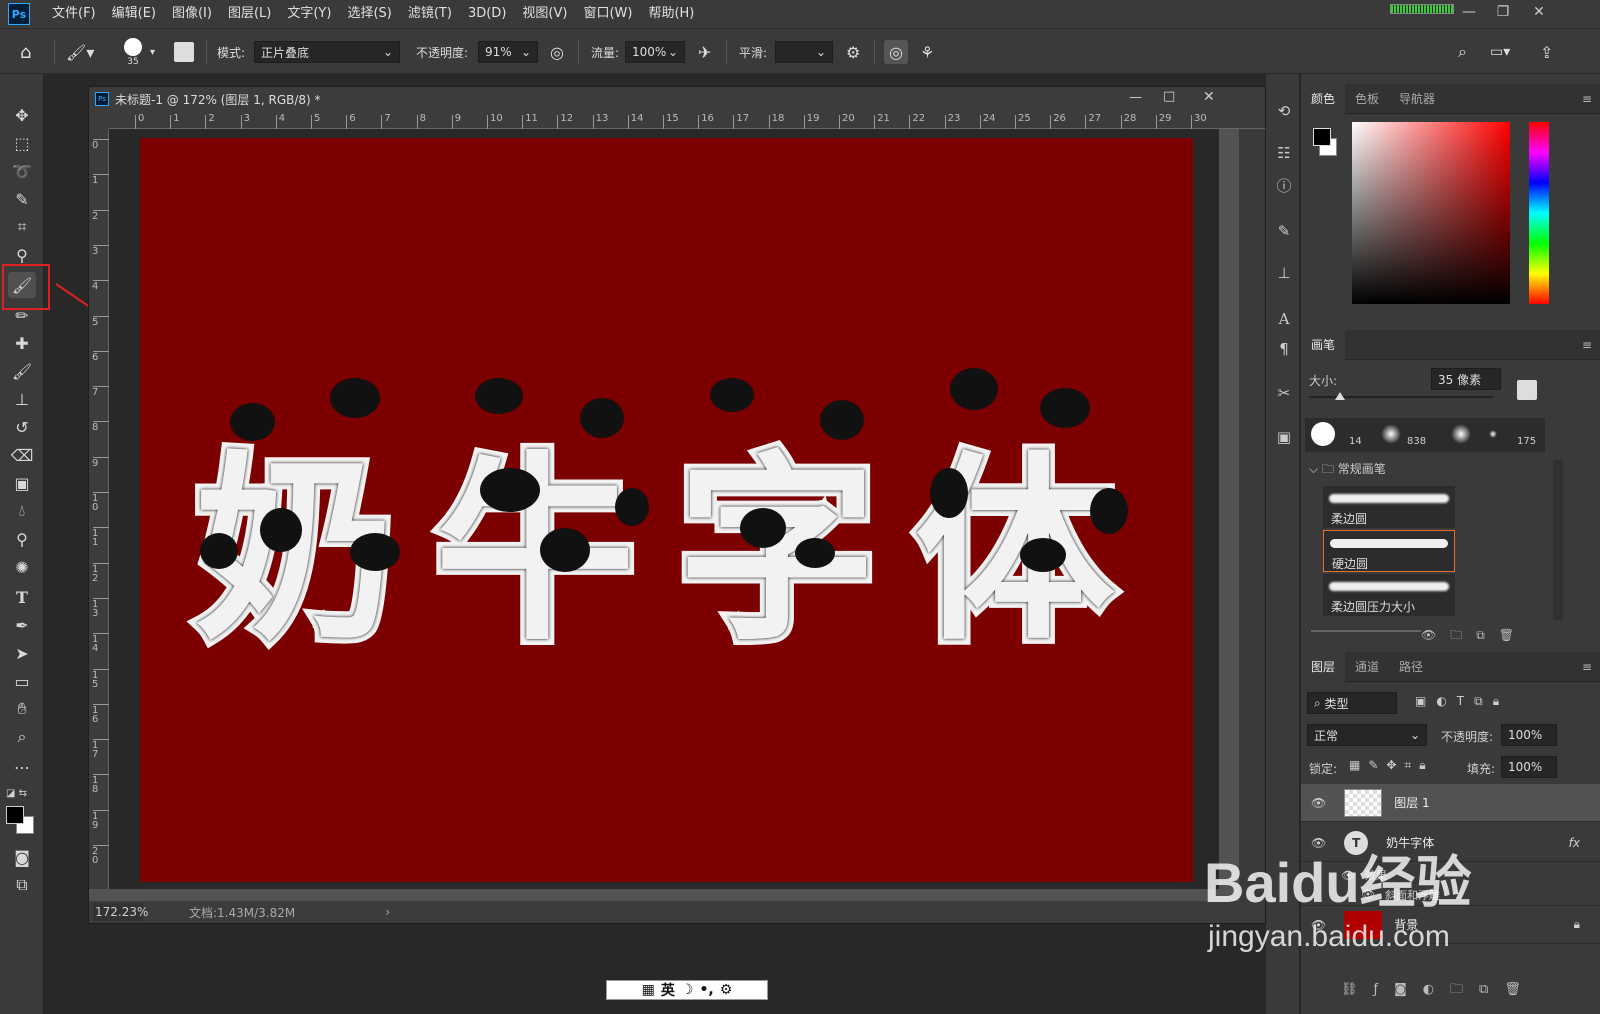  I want to click on eraser-tool-icon: ⌫, so click(22, 455).